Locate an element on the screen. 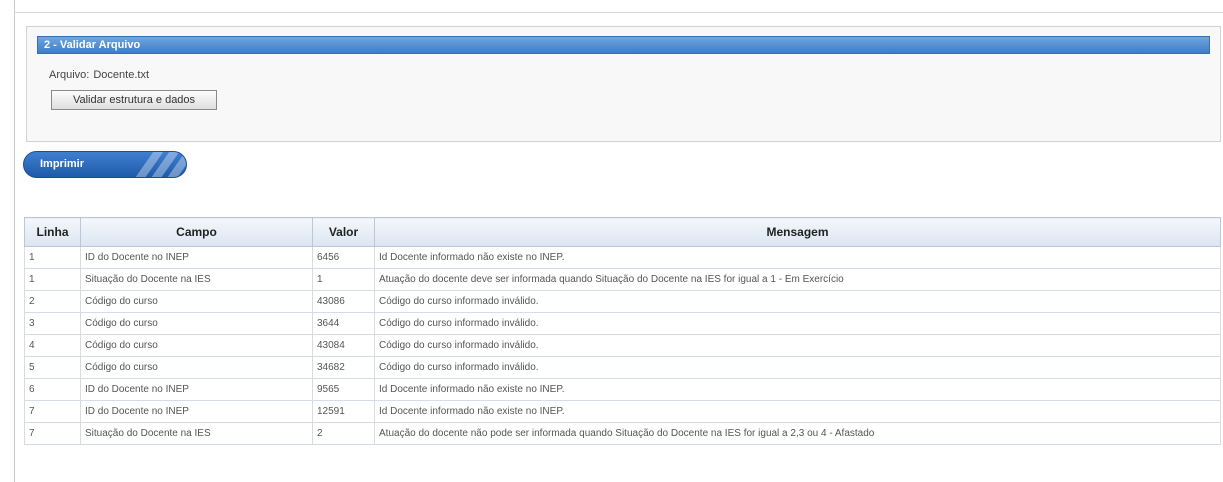 The width and height of the screenshot is (1223, 482). cell-linha: 5 is located at coordinates (52, 367).